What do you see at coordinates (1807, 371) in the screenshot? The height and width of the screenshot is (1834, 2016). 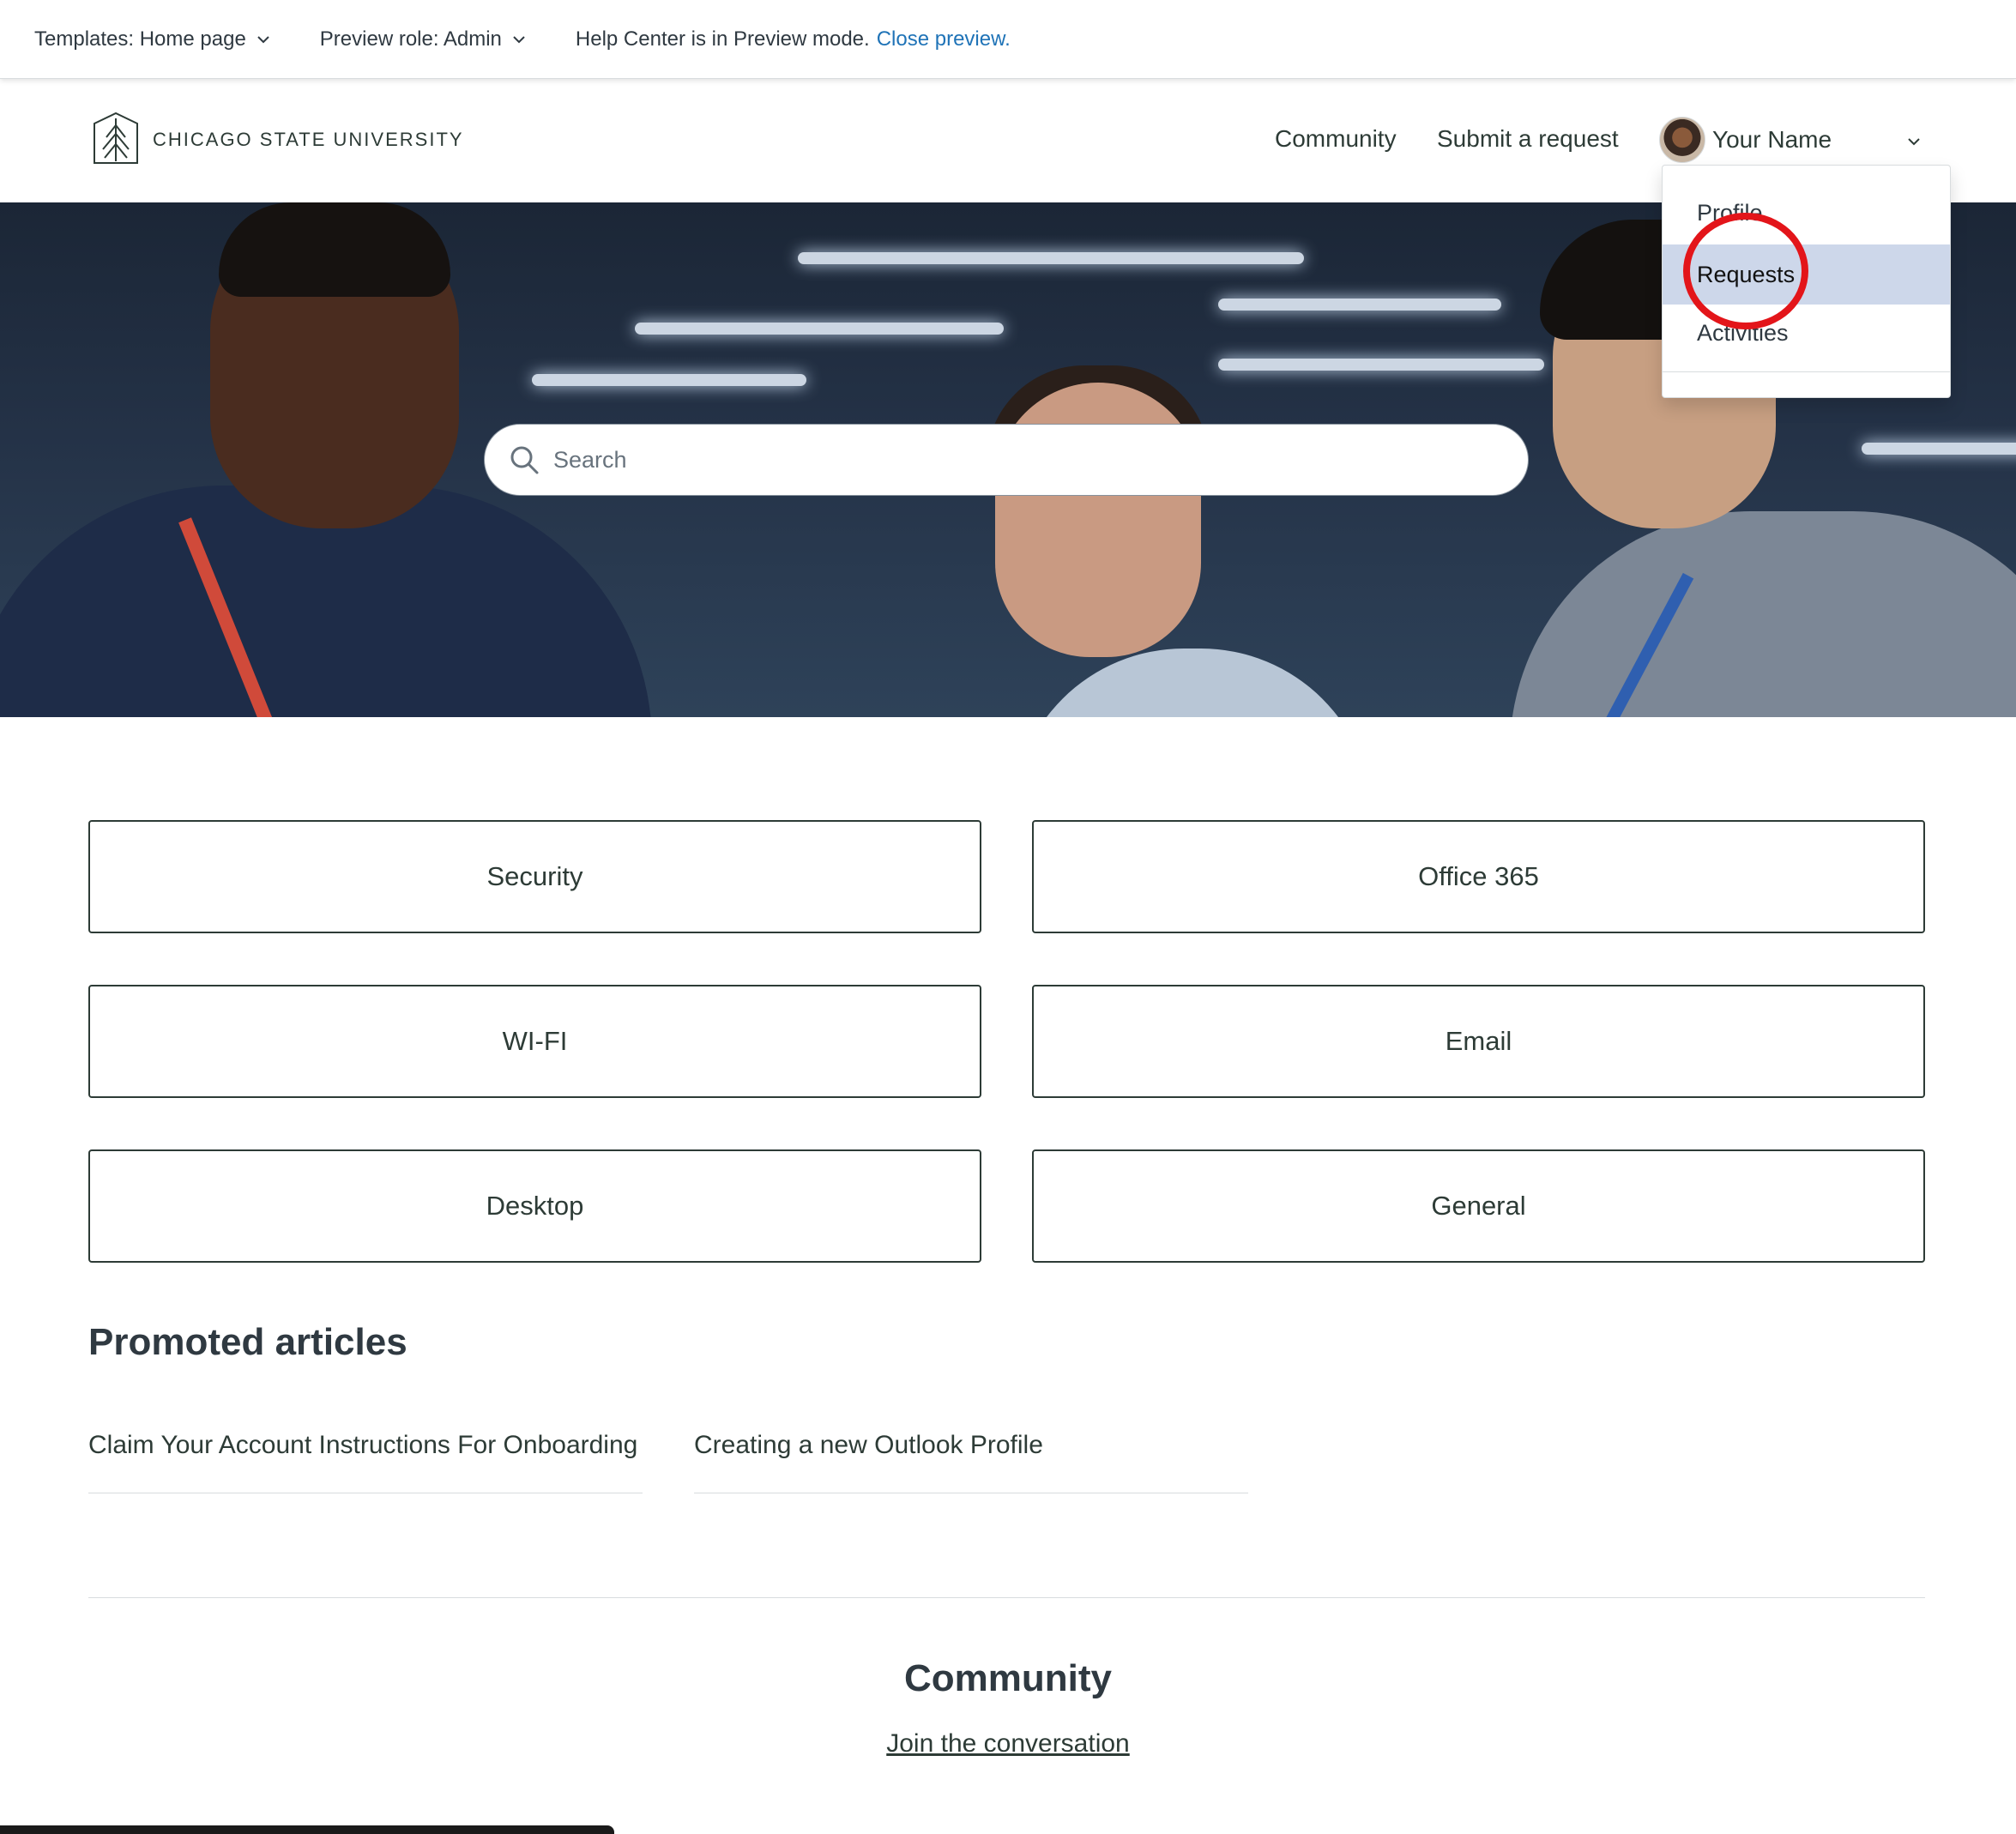 I see `menu-divider` at bounding box center [1807, 371].